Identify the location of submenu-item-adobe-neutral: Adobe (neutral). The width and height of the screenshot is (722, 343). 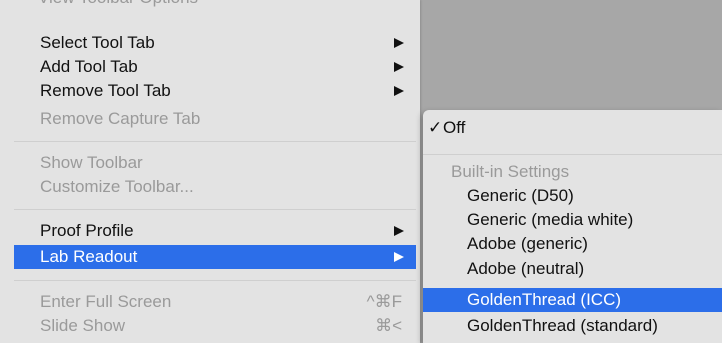
(572, 269).